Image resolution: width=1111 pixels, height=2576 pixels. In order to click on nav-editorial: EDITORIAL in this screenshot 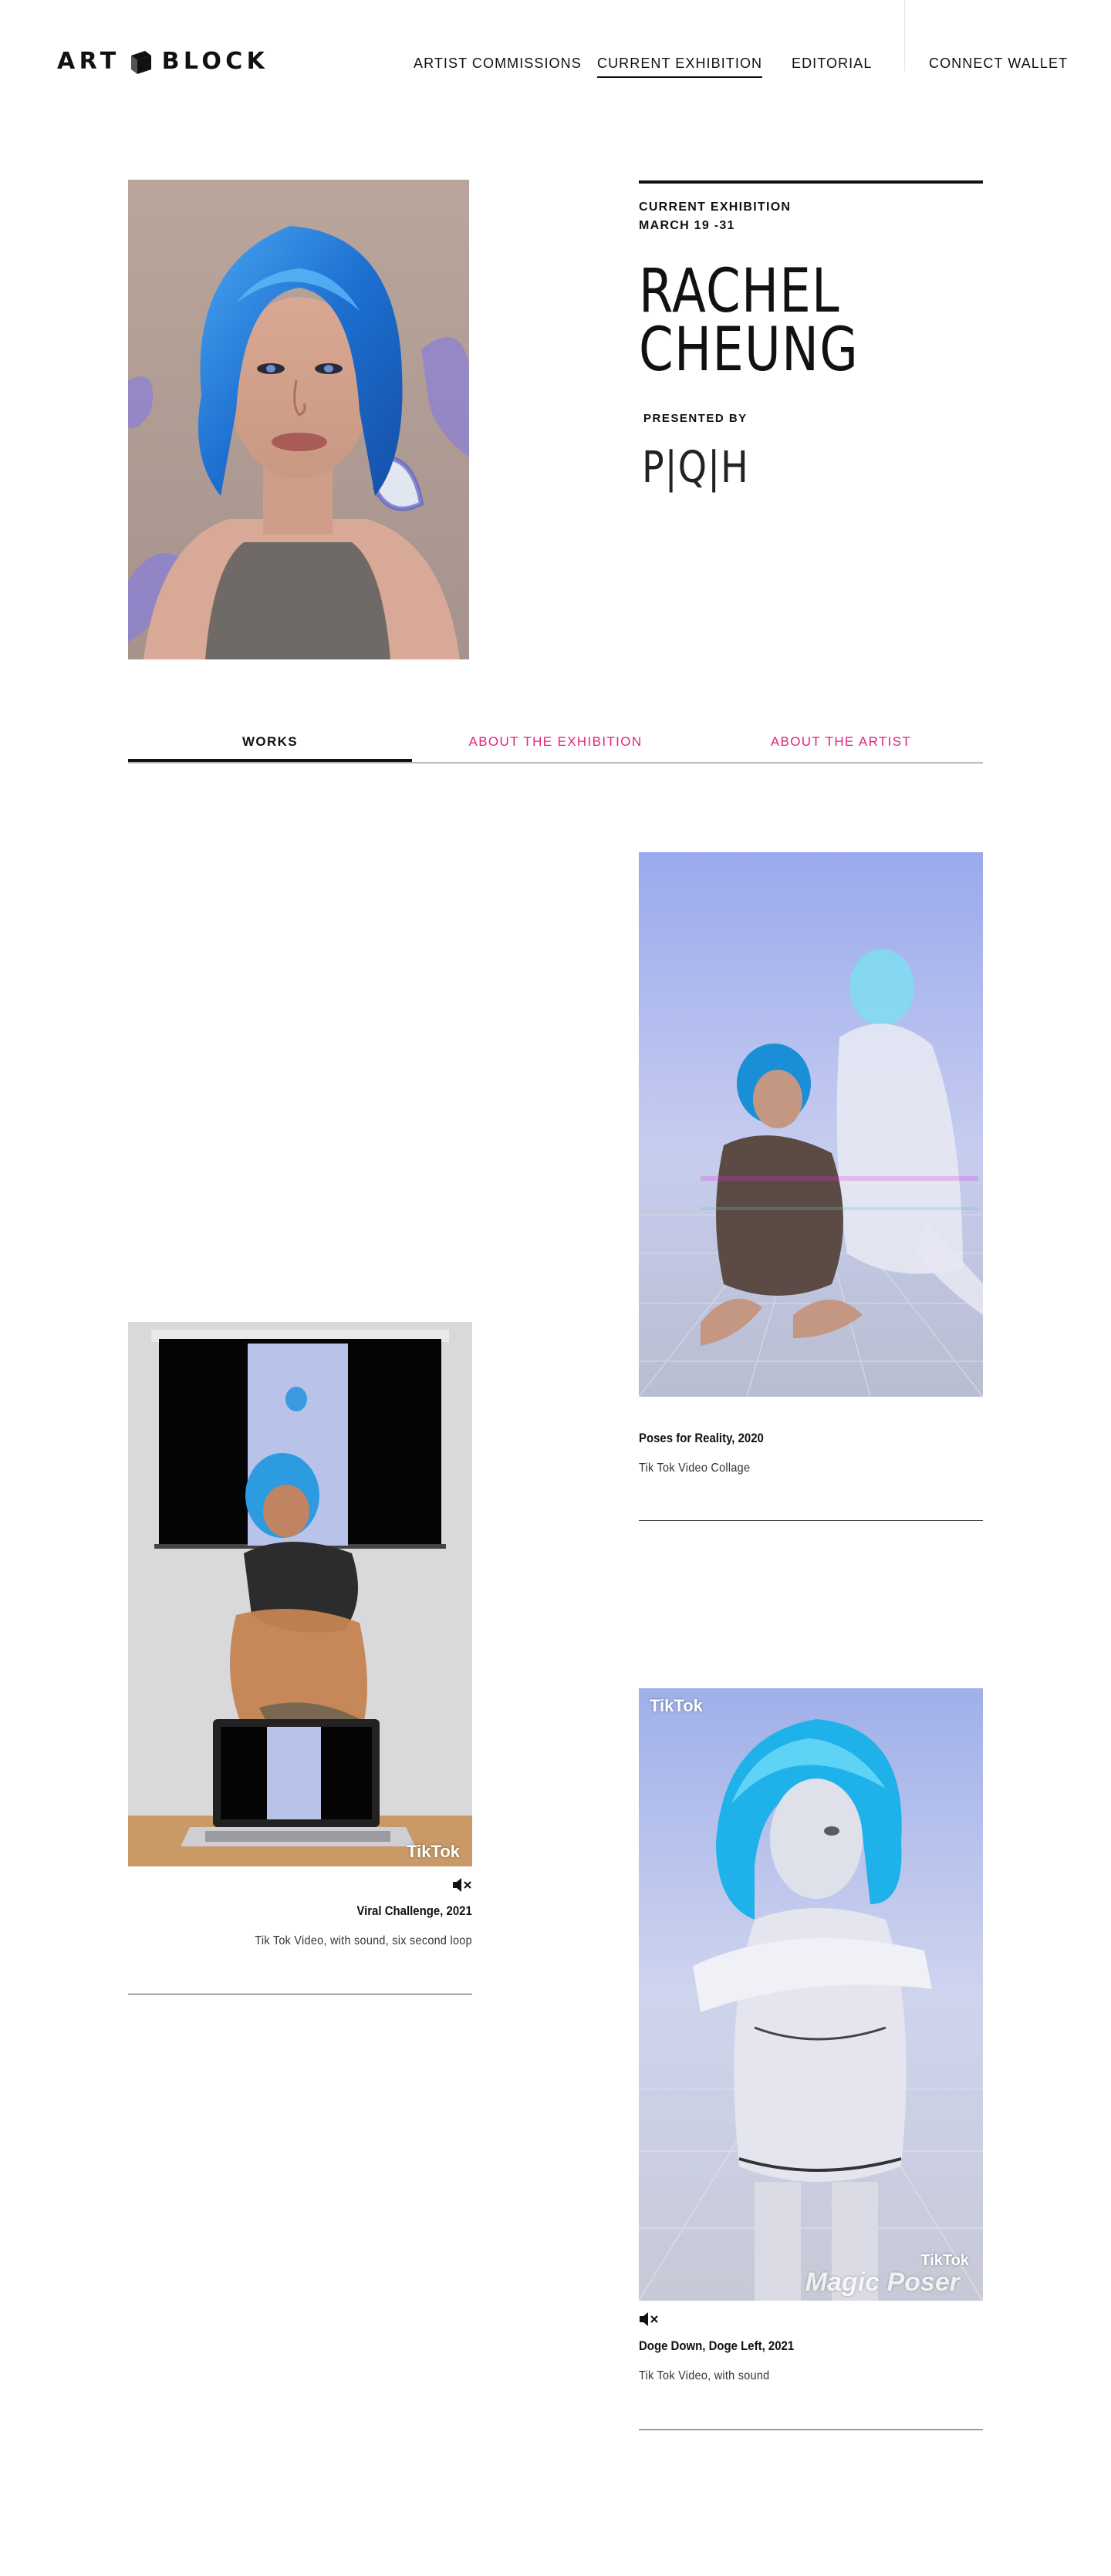, I will do `click(832, 64)`.